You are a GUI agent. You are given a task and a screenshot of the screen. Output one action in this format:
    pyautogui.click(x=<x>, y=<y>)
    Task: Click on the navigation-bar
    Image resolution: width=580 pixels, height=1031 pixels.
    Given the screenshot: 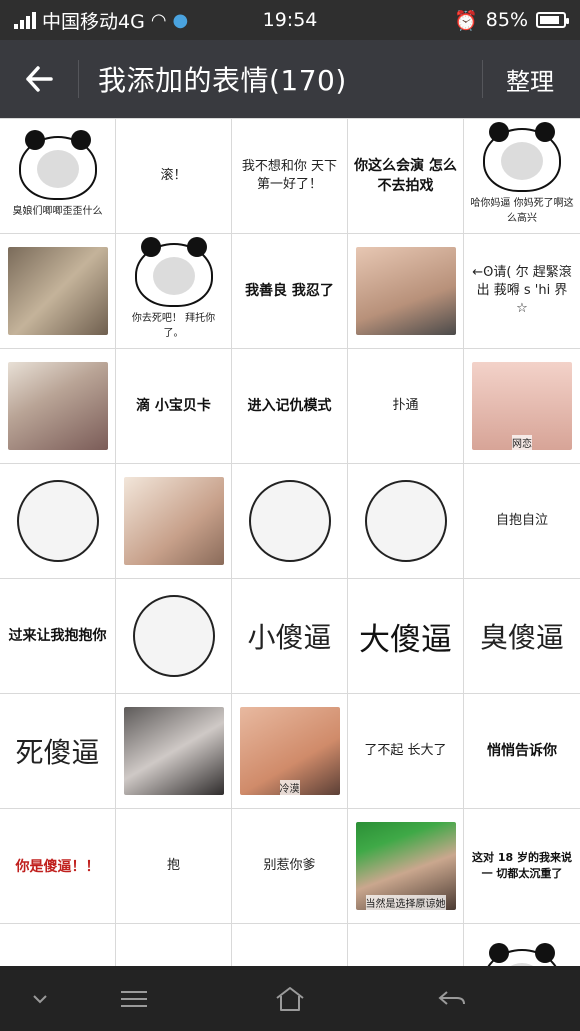 What is the action you would take?
    pyautogui.click(x=290, y=998)
    